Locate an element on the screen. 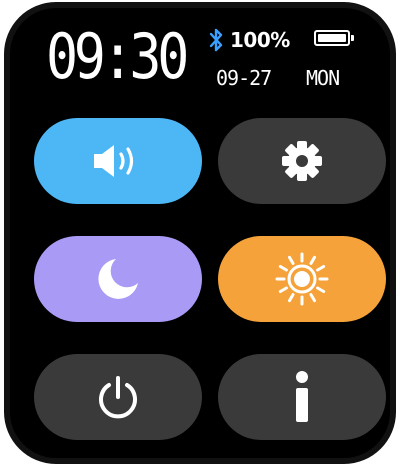 This screenshot has width=400, height=466. battery-icon is located at coordinates (334, 38).